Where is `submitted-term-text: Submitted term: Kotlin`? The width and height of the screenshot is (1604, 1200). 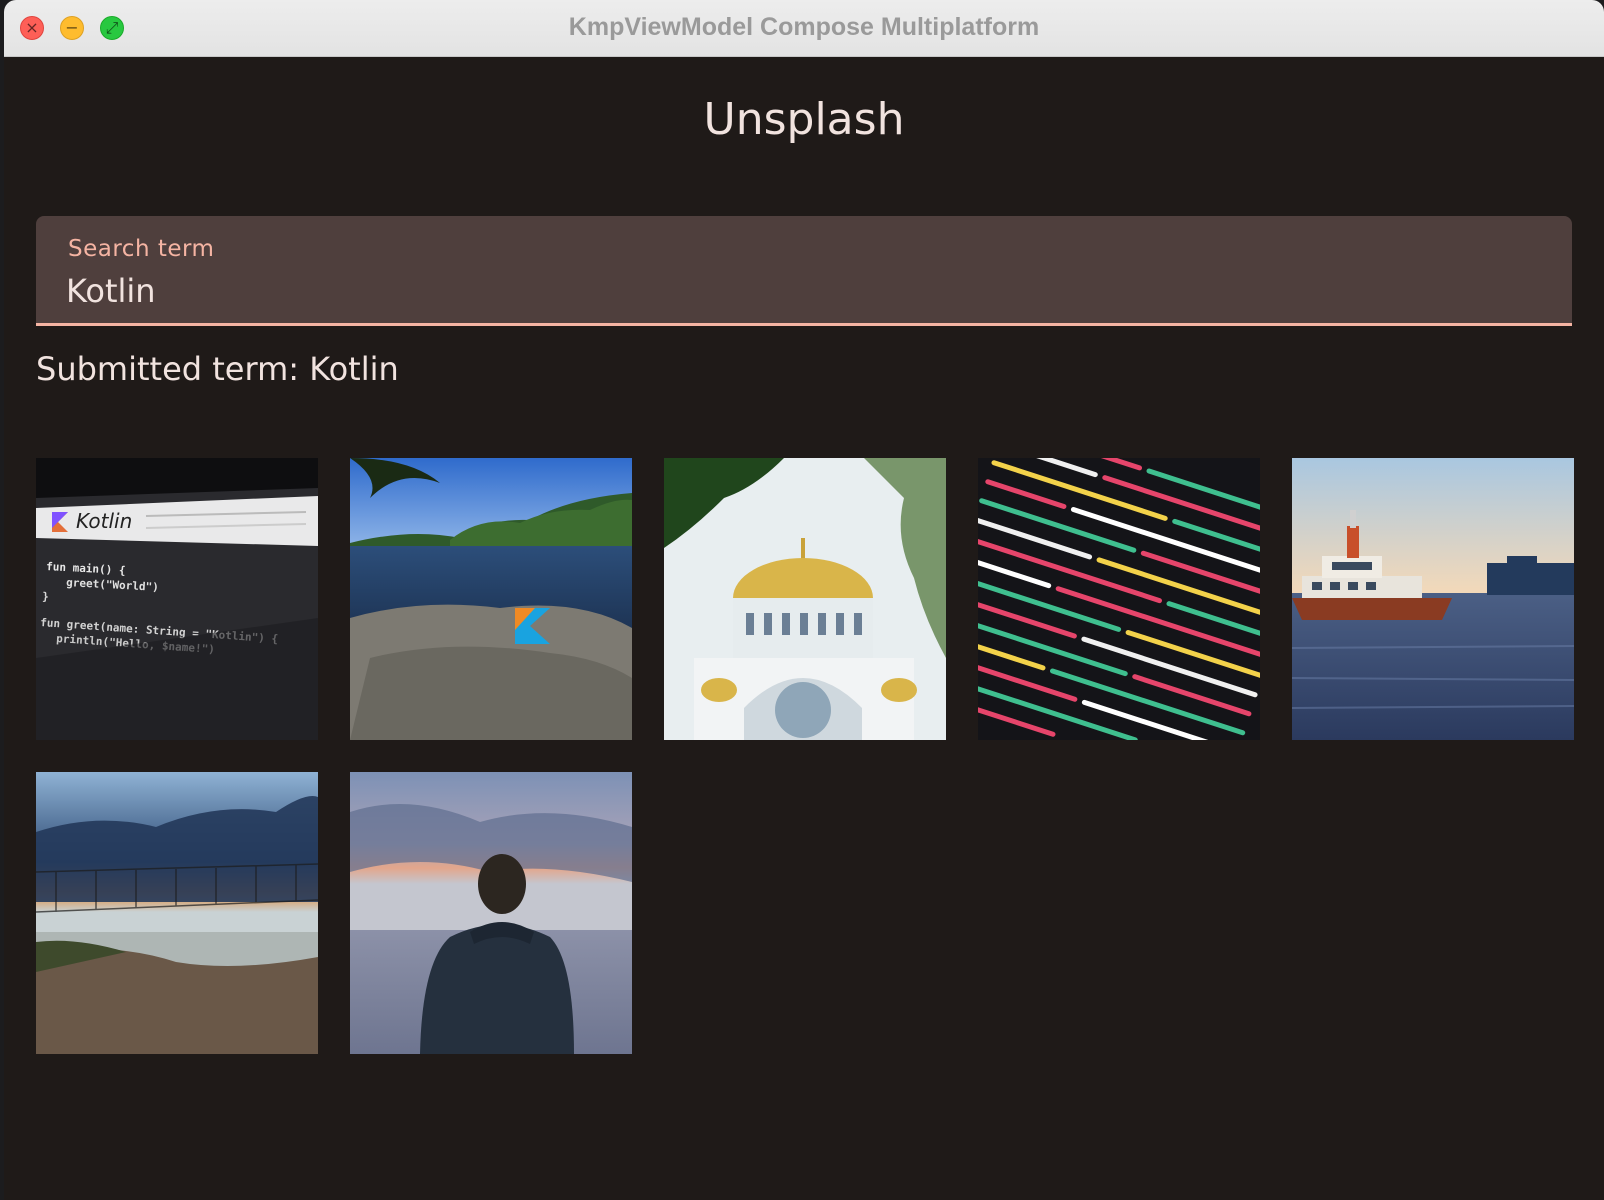
submitted-term-text: Submitted term: Kotlin is located at coordinates (217, 369).